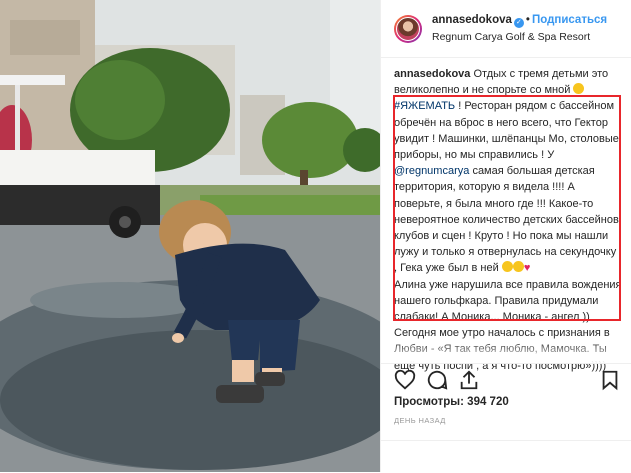  I want to click on share-icon, so click(469, 380).